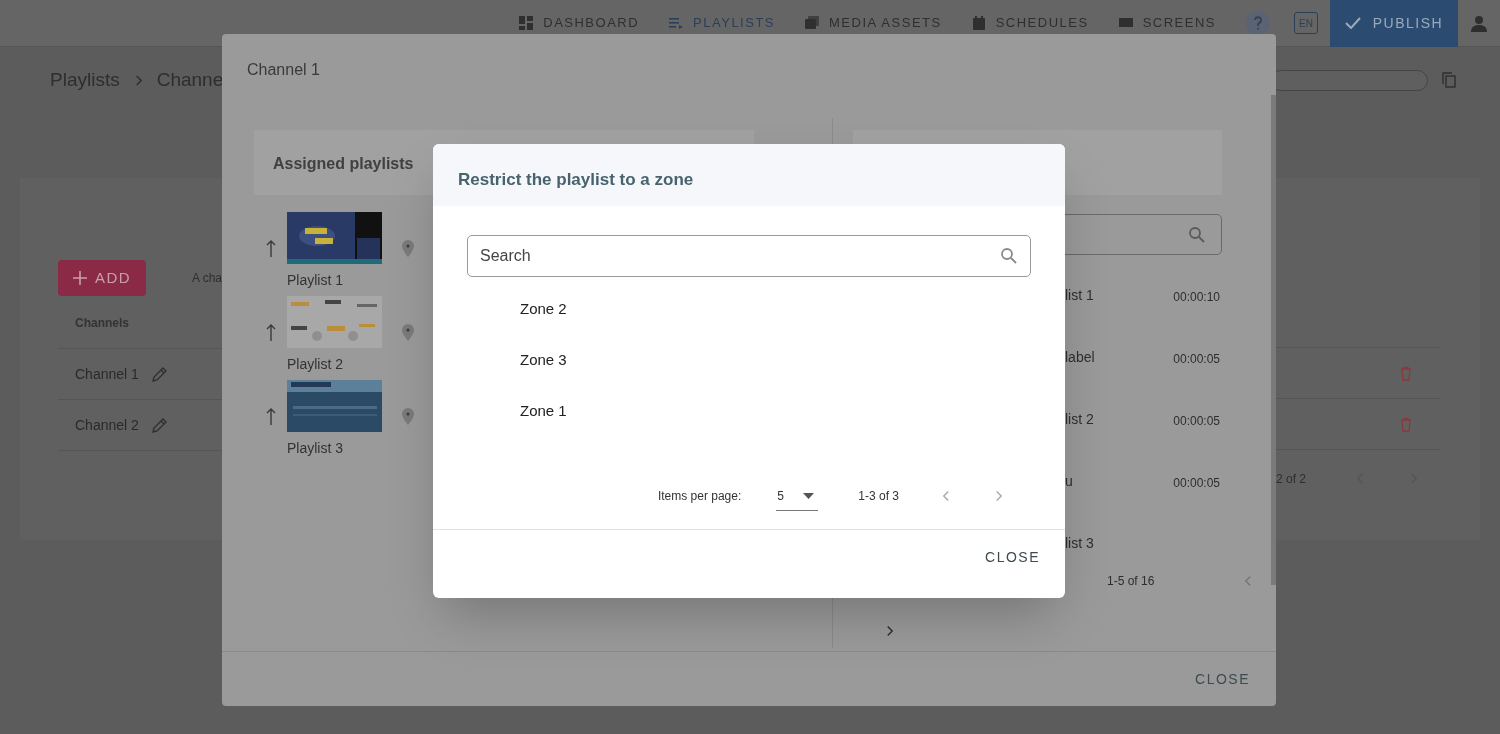  What do you see at coordinates (978, 23) in the screenshot?
I see `calendar-icon` at bounding box center [978, 23].